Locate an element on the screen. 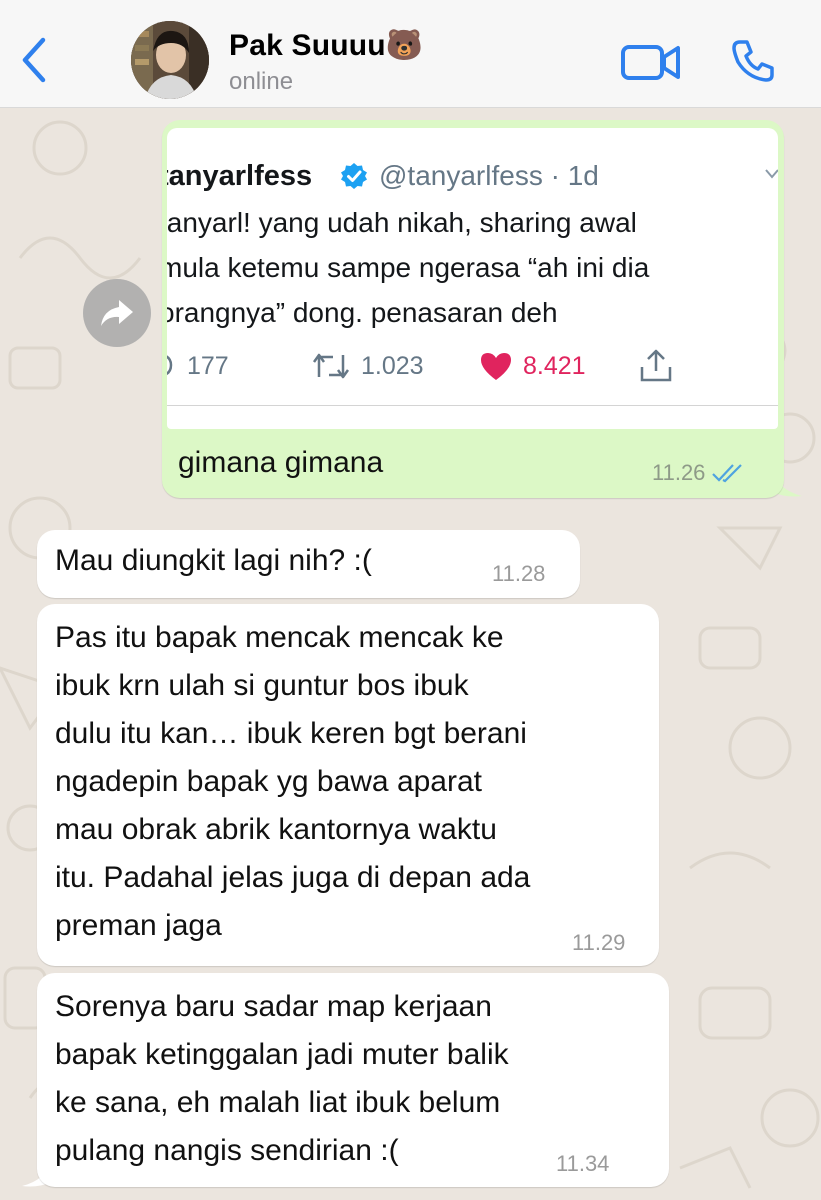  chat-header: Pak Suuuu🐻 online is located at coordinates (410, 54).